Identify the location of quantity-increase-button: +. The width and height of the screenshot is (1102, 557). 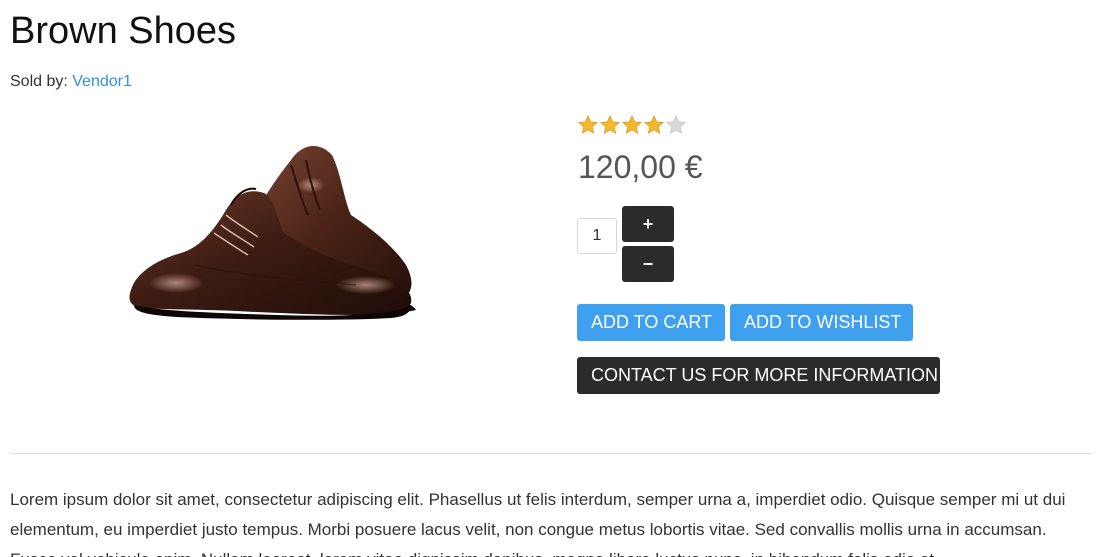
(648, 224).